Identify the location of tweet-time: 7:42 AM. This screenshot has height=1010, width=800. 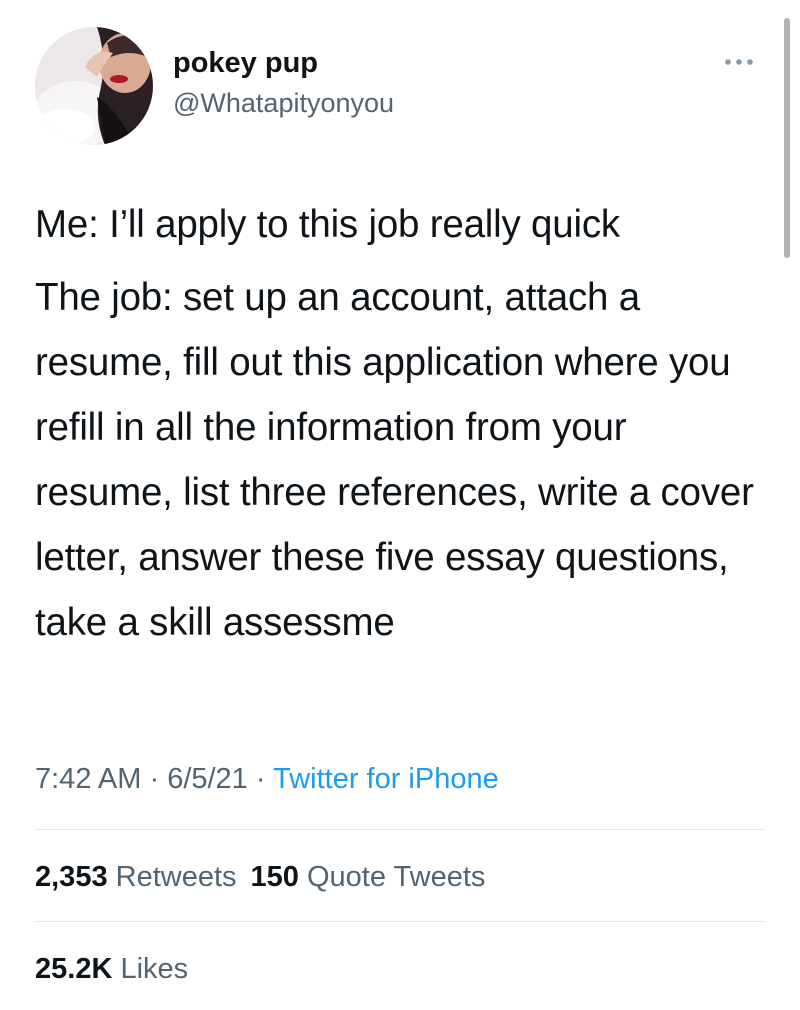
(88, 779).